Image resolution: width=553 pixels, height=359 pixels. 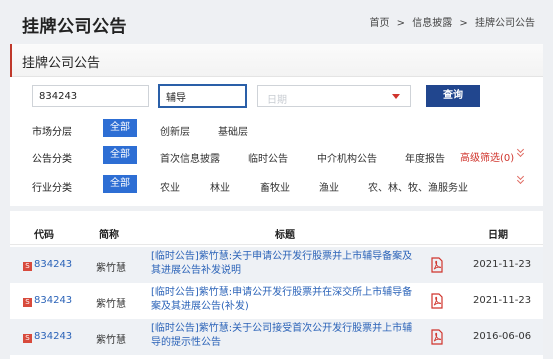 I want to click on breadcrumb: 首页 > 信息披露 > 挂牌公司公告, so click(x=452, y=21).